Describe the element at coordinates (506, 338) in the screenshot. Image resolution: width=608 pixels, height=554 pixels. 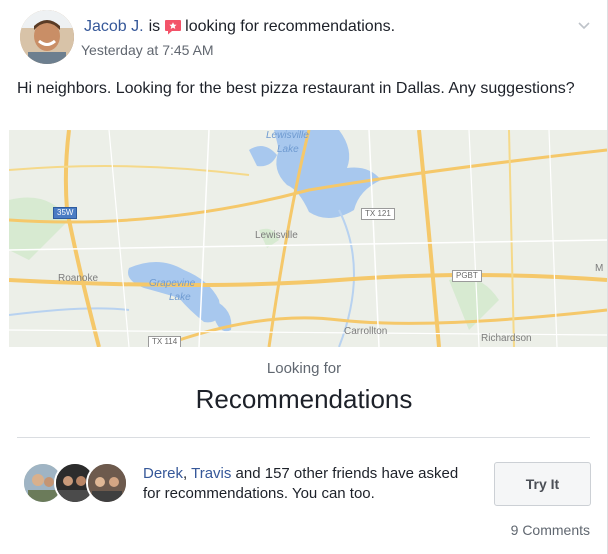
I see `map-label-richardson: Richardson` at that location.